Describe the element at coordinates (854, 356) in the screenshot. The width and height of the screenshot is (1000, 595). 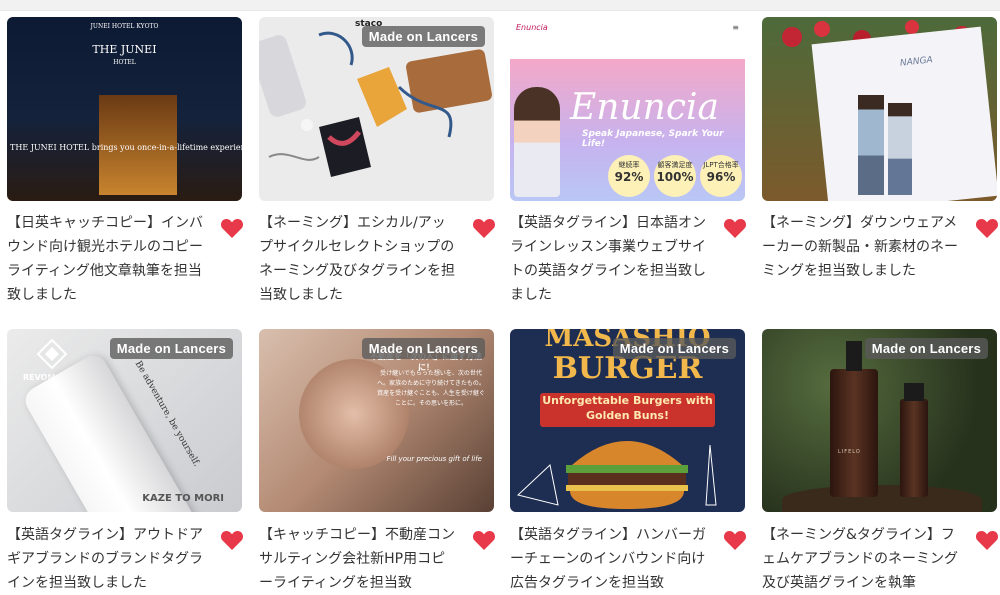
I see `pump-head` at that location.